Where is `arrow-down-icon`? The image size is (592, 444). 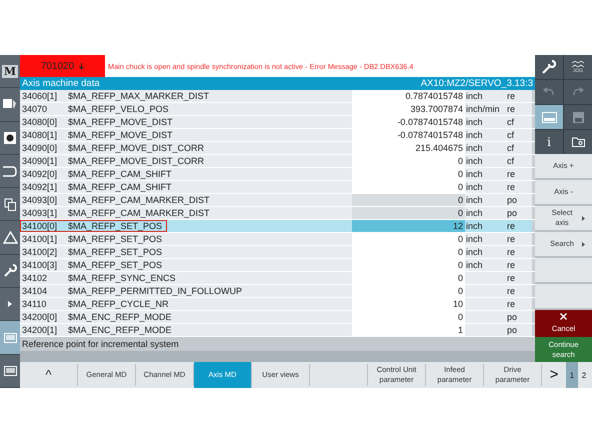
arrow-down-icon is located at coordinates (81, 66).